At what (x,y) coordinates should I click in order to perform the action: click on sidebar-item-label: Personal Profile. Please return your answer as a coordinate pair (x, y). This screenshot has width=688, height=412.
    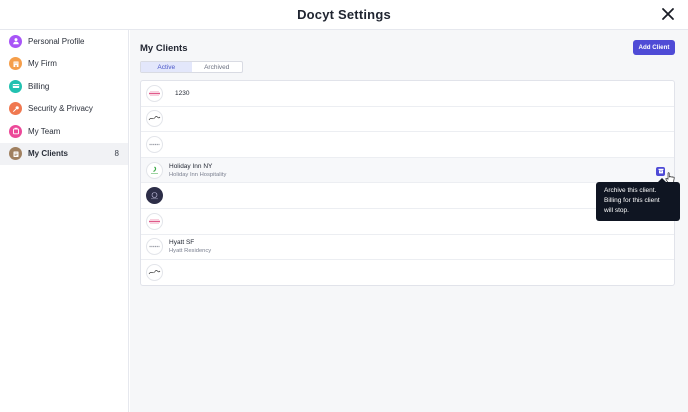
    Looking at the image, I should click on (56, 41).